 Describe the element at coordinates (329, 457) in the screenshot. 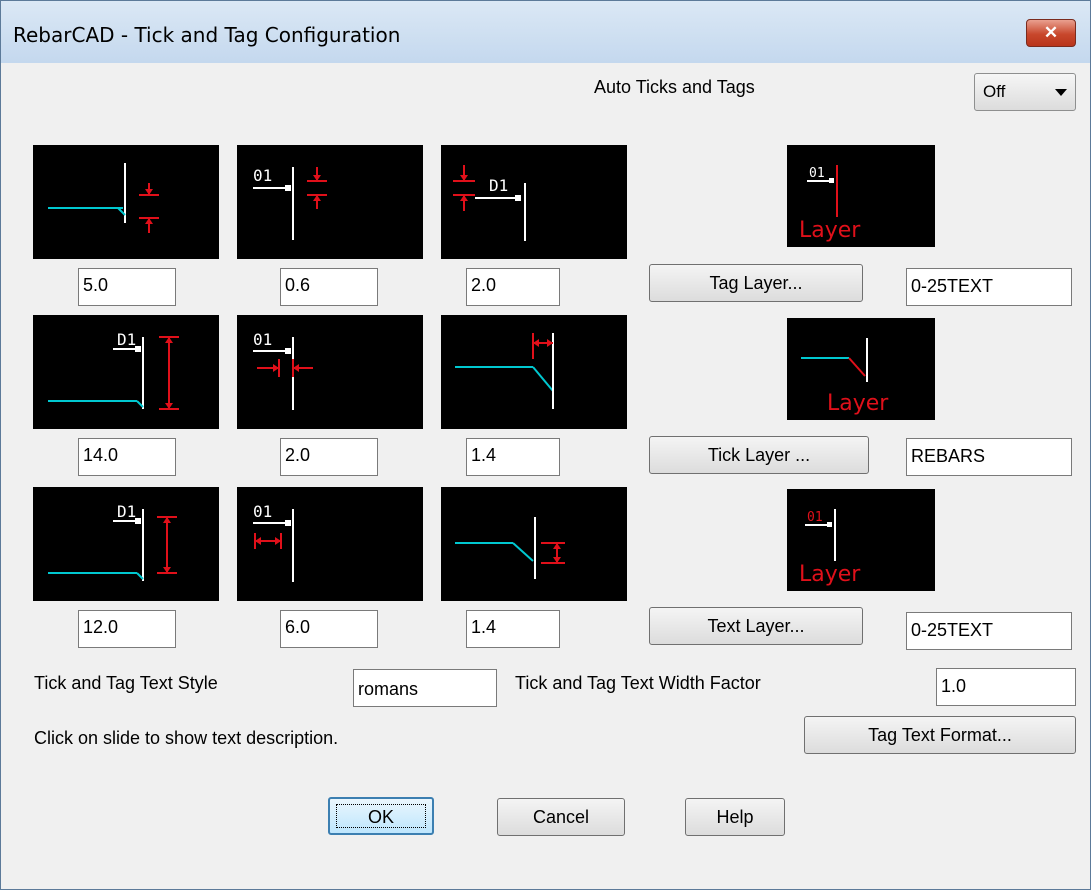

I see `value-input-r2c2: 2.0` at that location.